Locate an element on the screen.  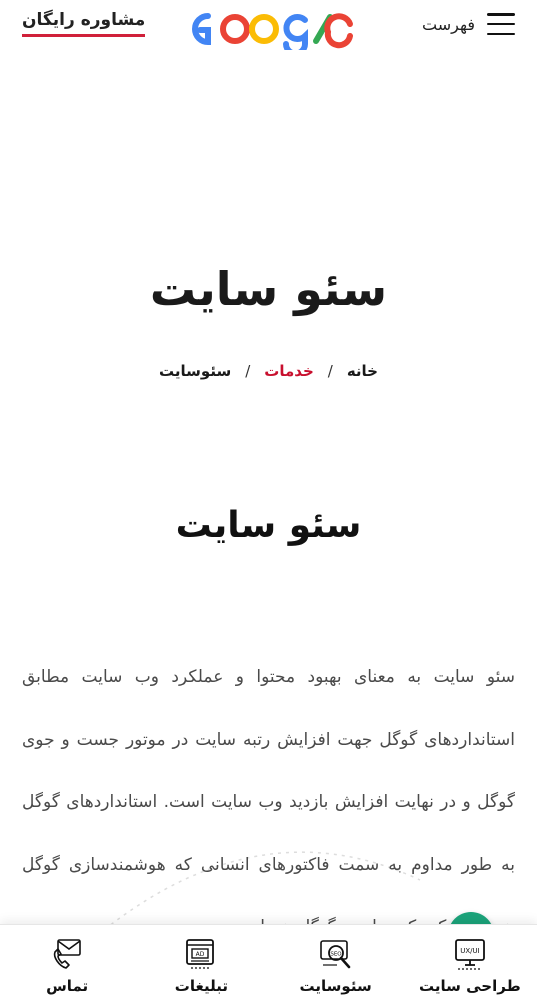
site-header: فهرست مشاوره رایگان is located at coordinates (268, 28).